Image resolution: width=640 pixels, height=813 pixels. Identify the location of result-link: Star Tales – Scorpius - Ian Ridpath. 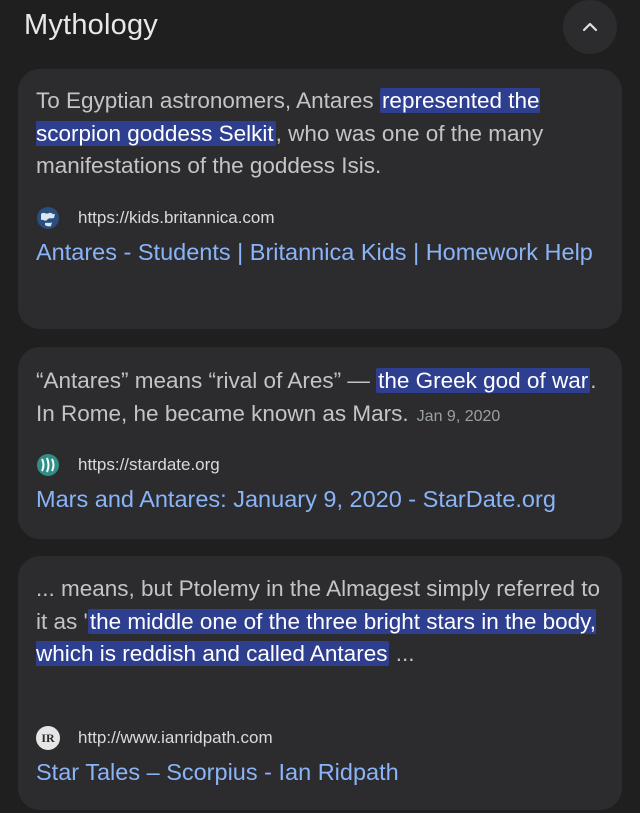
(316, 772).